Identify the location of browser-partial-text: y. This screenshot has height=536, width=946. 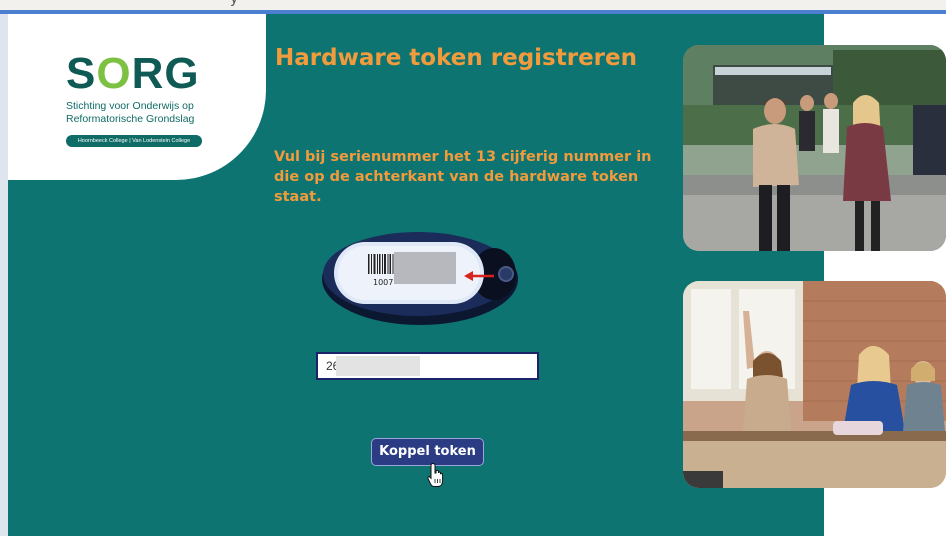
(234, 3).